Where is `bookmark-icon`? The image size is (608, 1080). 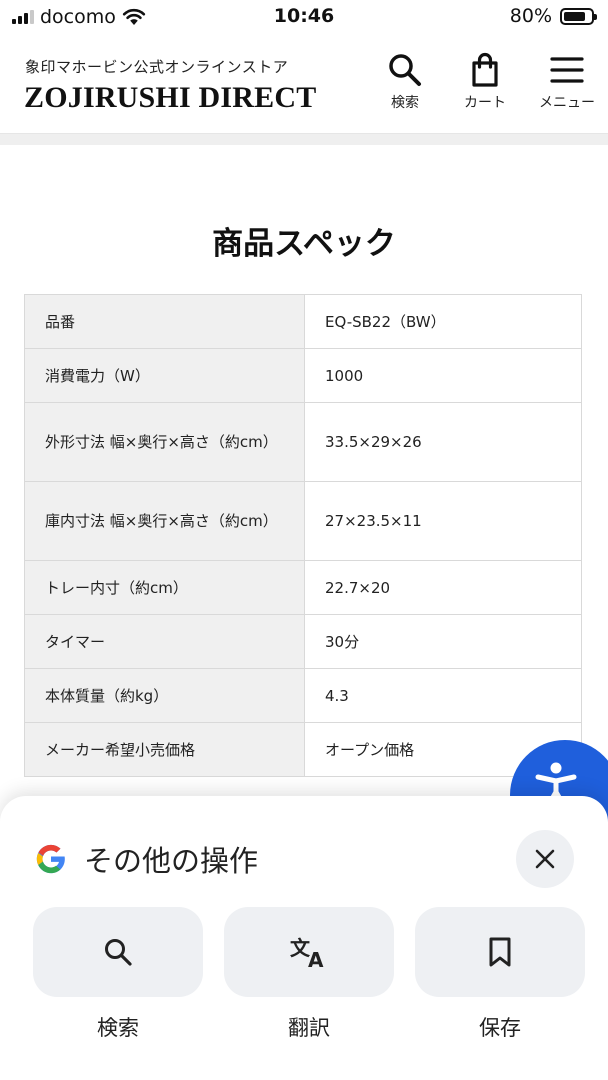
bookmark-icon is located at coordinates (500, 952).